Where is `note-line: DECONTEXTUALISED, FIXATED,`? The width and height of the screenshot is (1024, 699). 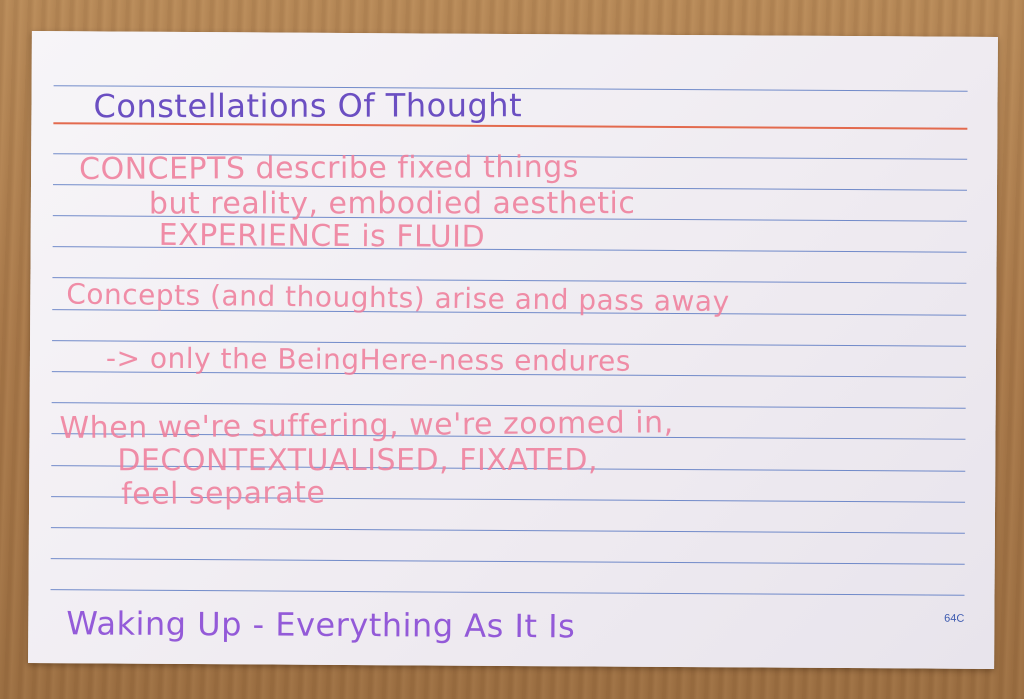
note-line: DECONTEXTUALISED, FIXATED, is located at coordinates (358, 460).